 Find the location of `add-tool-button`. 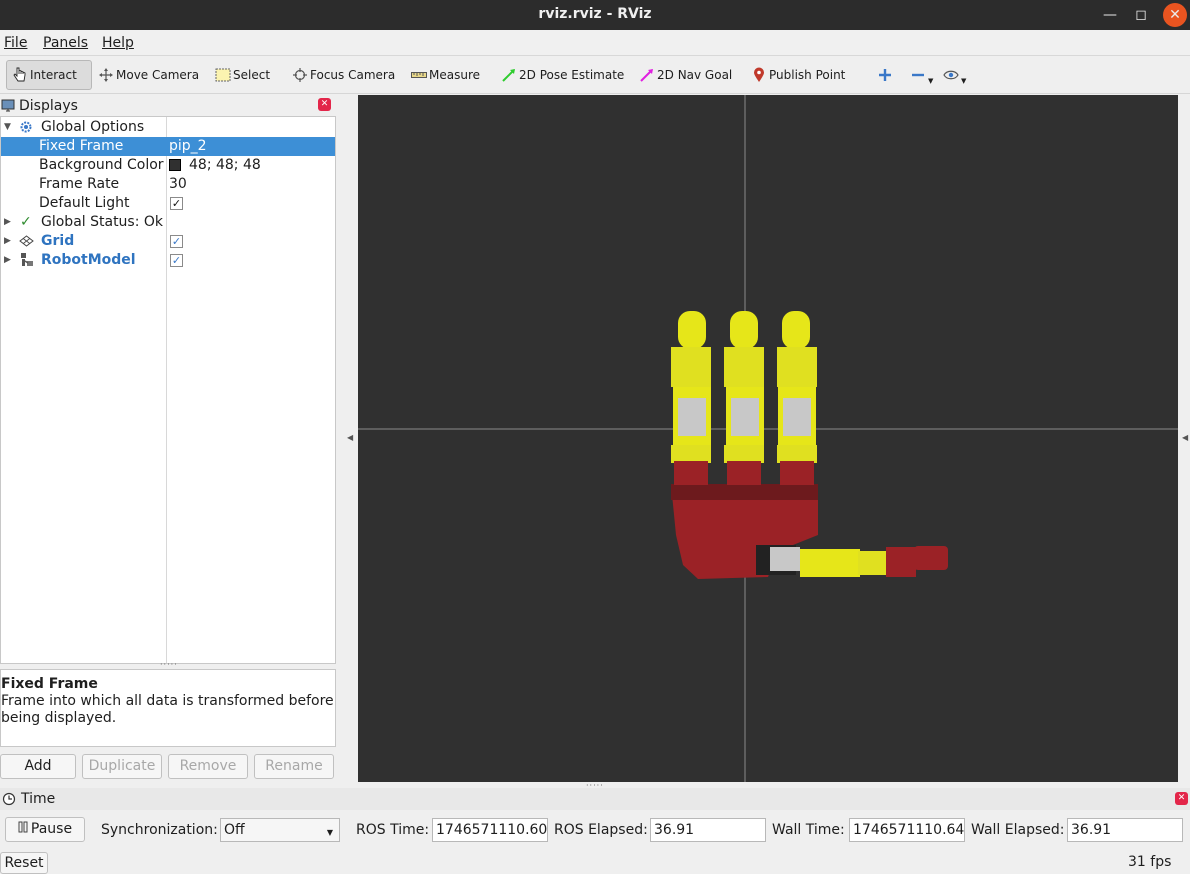

add-tool-button is located at coordinates (885, 75).